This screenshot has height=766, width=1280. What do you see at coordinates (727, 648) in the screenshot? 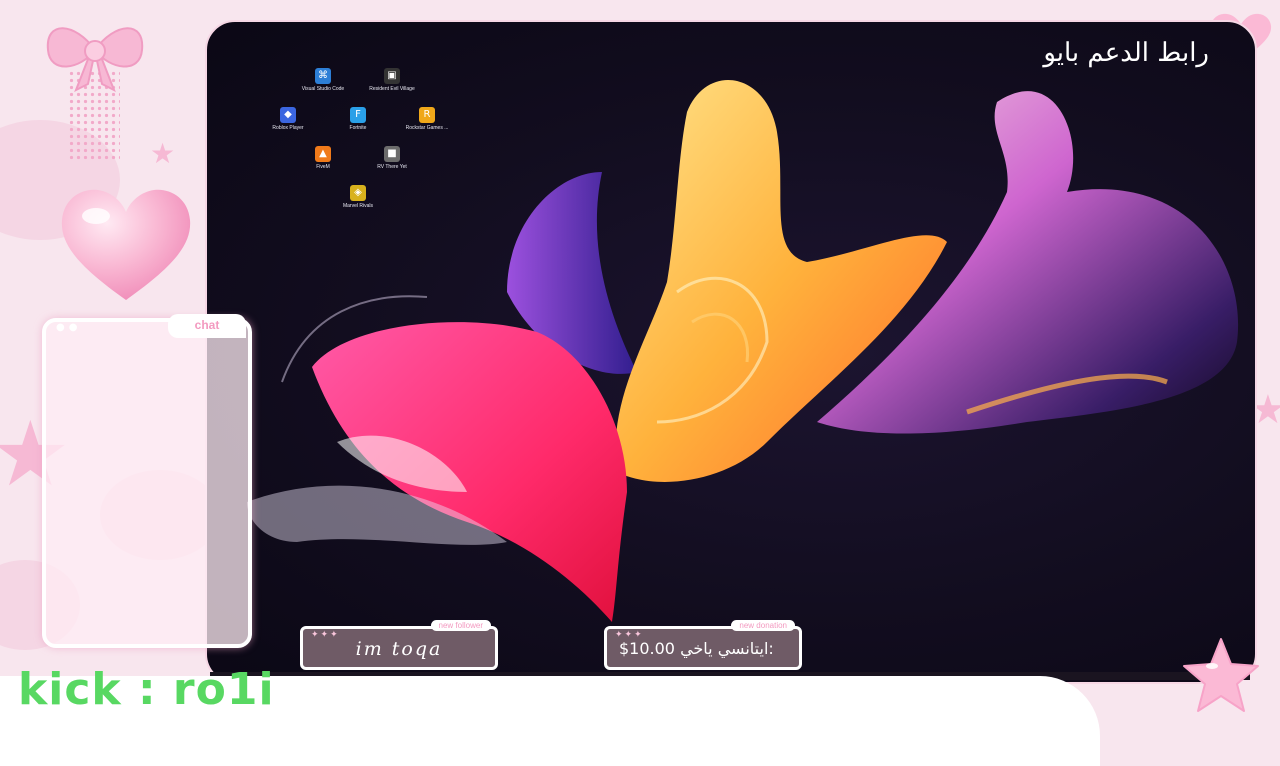
I see `donation-message: ايتانسي ياخي:` at bounding box center [727, 648].